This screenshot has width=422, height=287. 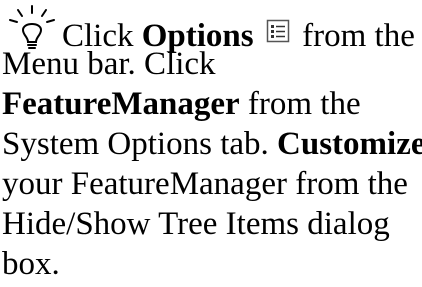 I want to click on tip-bold-customize: Customize, so click(x=349, y=144).